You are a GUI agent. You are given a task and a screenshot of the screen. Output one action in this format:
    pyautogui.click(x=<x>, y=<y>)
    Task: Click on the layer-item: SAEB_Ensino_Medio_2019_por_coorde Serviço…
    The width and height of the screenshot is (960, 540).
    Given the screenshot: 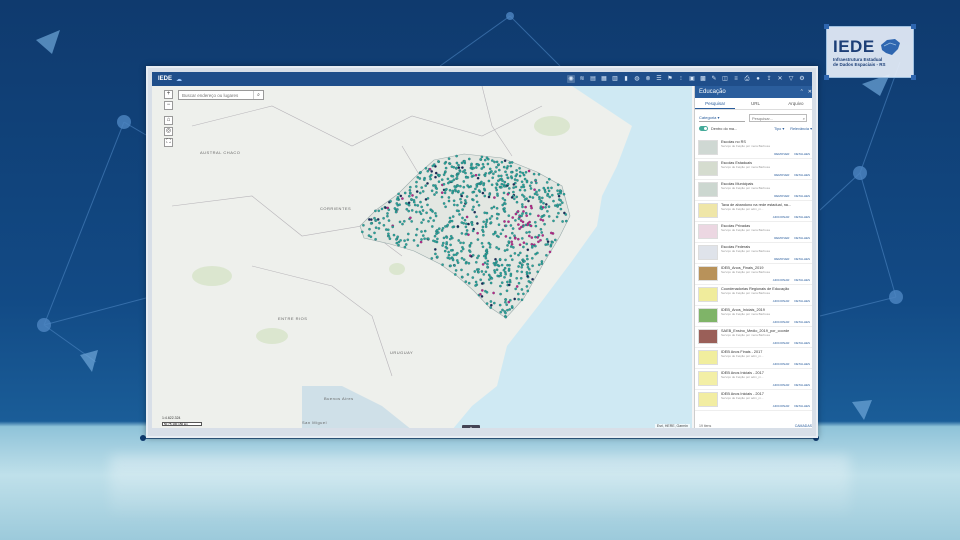 What is the action you would take?
    pyautogui.click(x=753, y=337)
    